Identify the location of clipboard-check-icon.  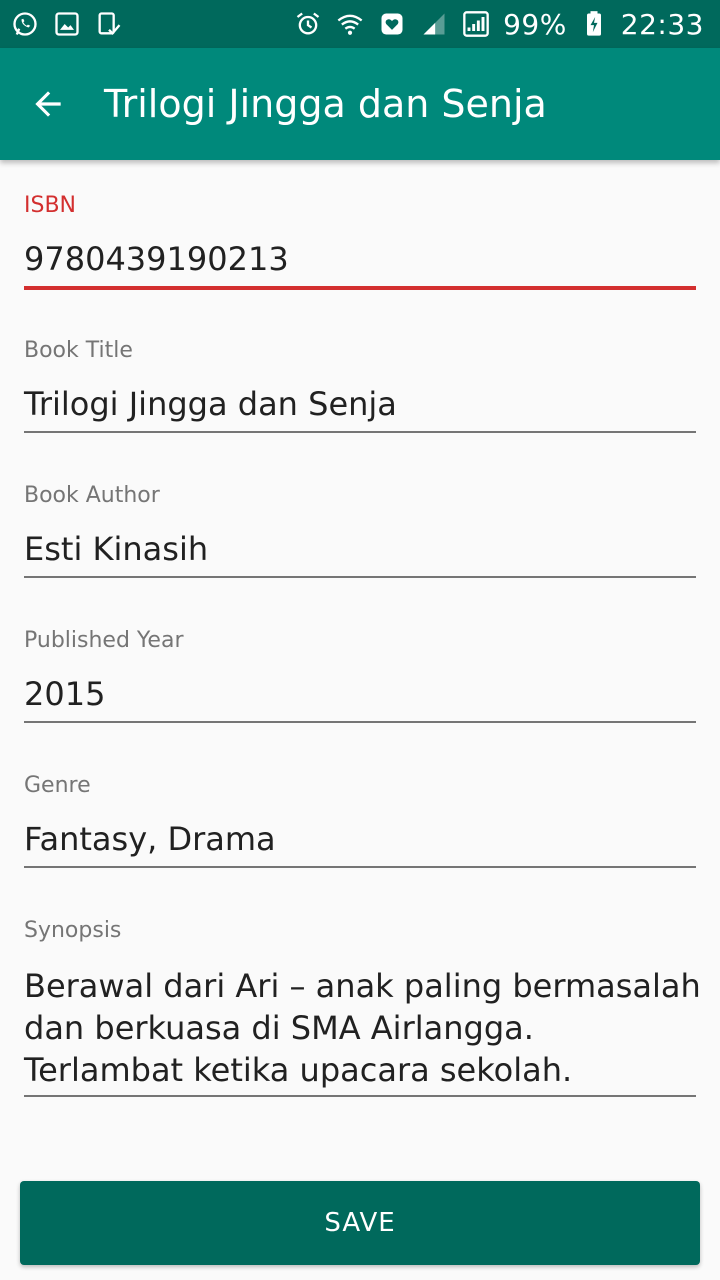
(109, 24).